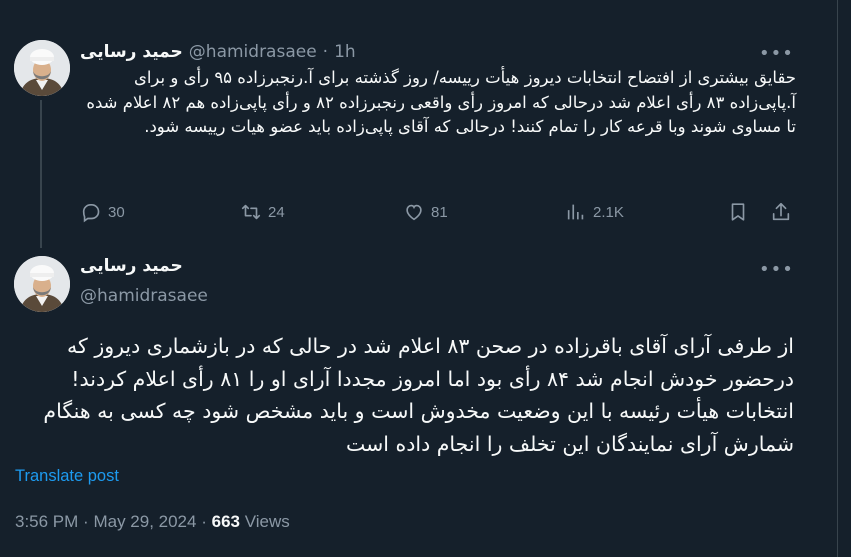 The height and width of the screenshot is (557, 851). What do you see at coordinates (425, 212) in the screenshot?
I see `like-button: 81` at bounding box center [425, 212].